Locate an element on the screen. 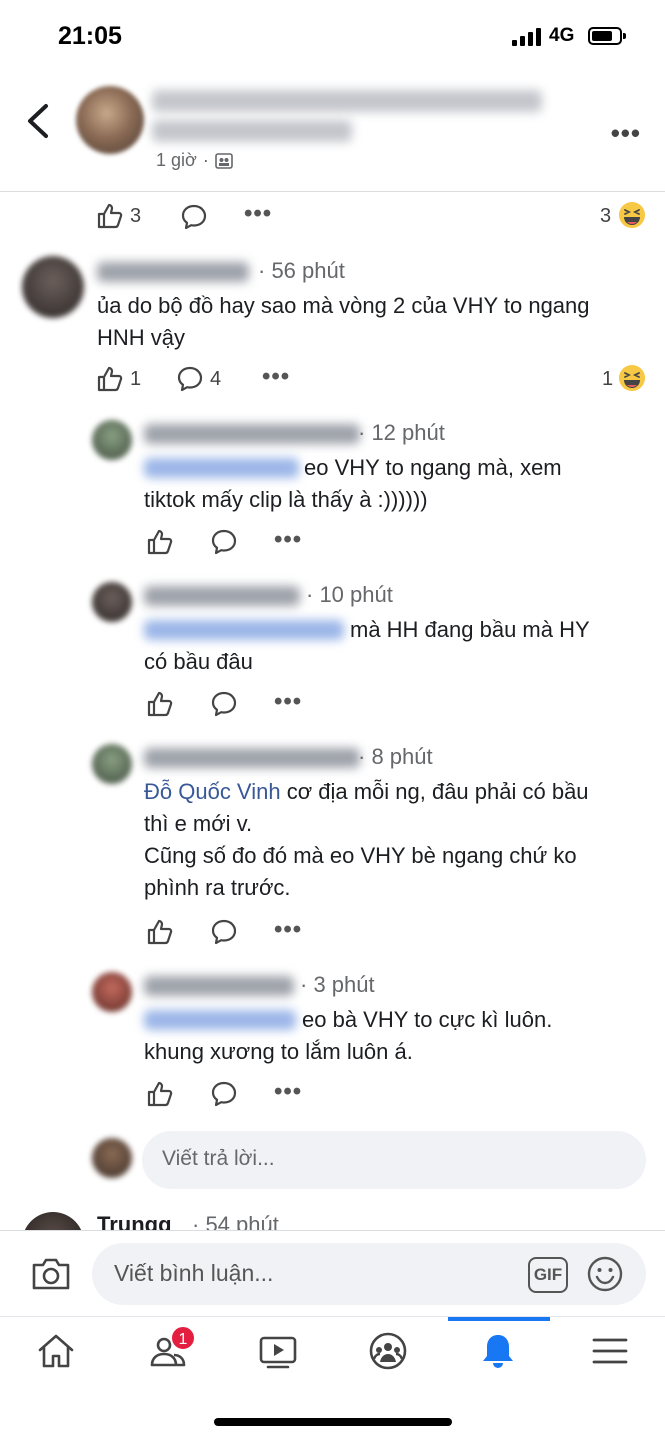  author-name-blurred is located at coordinates (347, 101).